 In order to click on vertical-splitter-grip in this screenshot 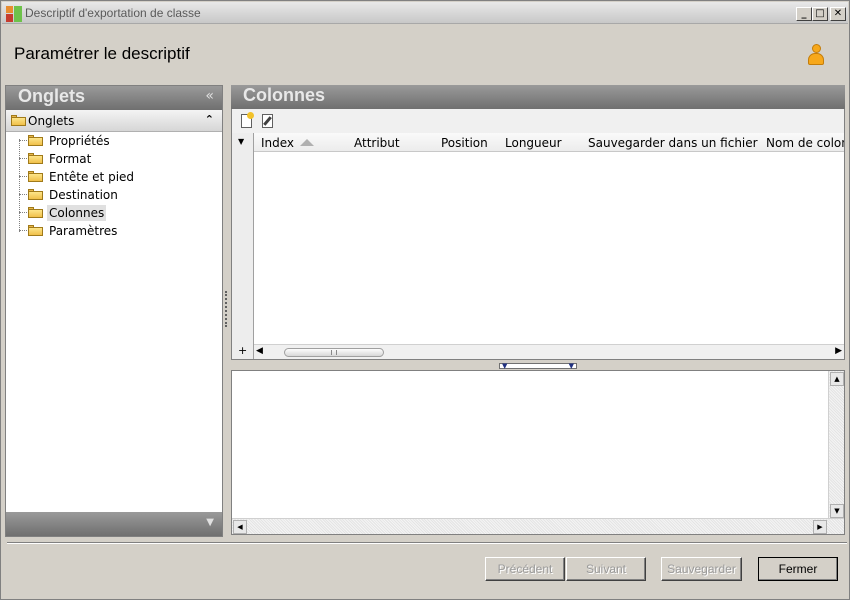, I will do `click(226, 309)`.